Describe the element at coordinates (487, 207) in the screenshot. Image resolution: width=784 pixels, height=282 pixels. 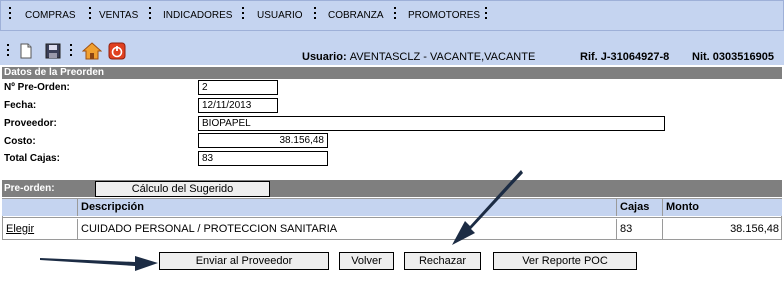
I see `arrow-to-rechazar-icon` at that location.